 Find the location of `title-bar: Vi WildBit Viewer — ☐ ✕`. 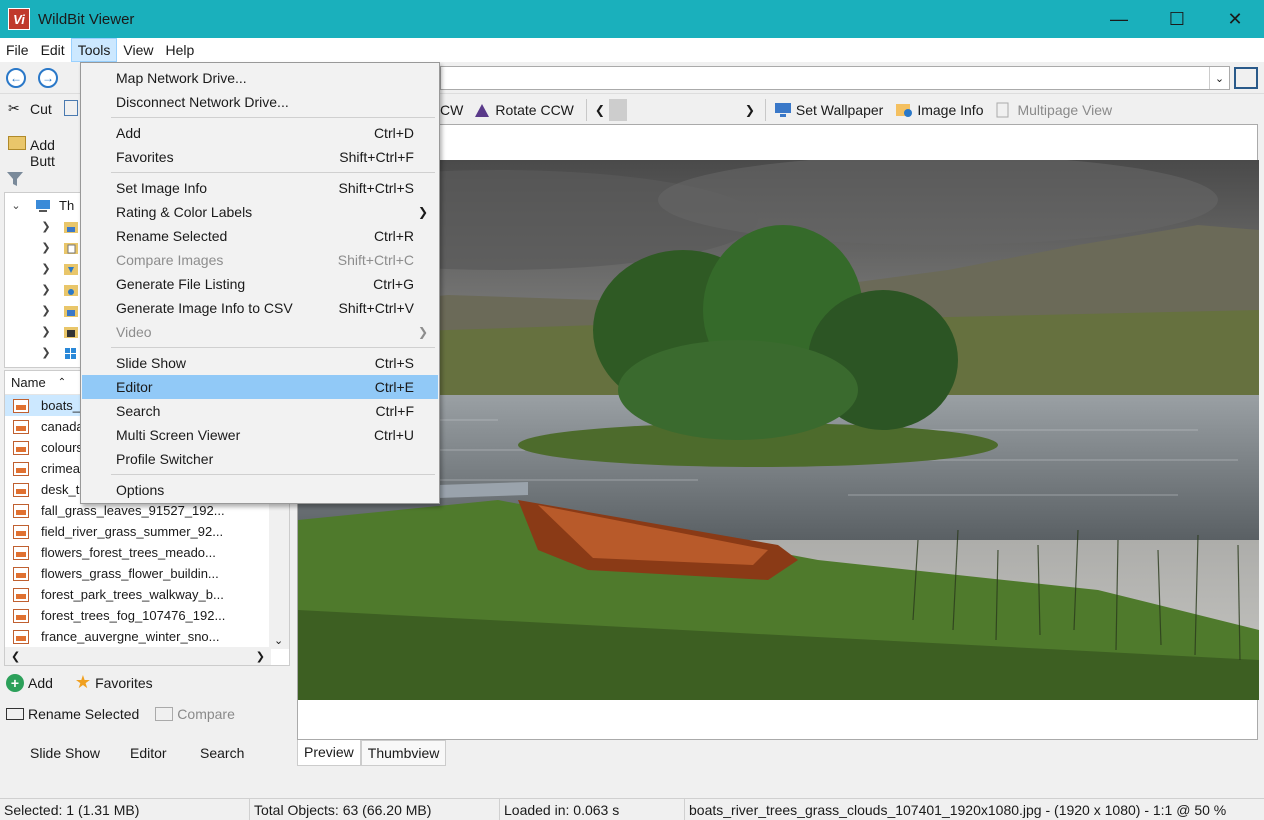

title-bar: Vi WildBit Viewer — ☐ ✕ is located at coordinates (632, 19).